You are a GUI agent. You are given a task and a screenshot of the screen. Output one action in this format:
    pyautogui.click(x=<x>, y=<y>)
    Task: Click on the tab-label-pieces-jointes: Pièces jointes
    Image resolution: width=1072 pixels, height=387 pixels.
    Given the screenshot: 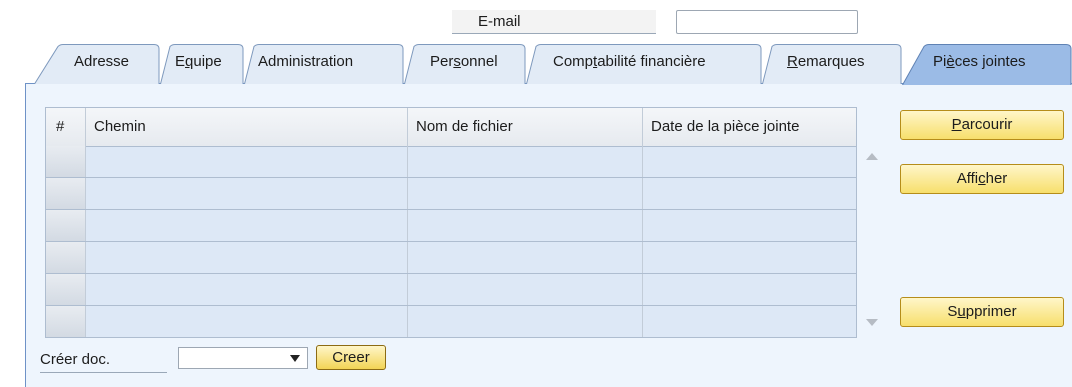 What is the action you would take?
    pyautogui.click(x=979, y=61)
    